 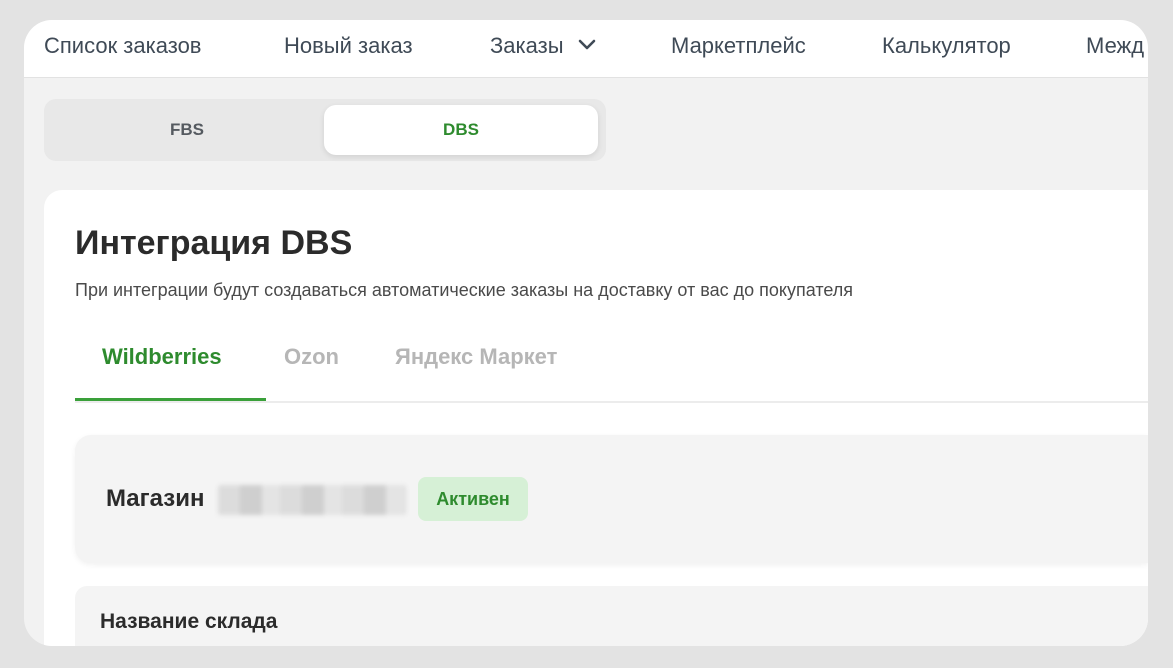 What do you see at coordinates (611, 371) in the screenshot?
I see `marketplace-tabs: Wildberries Ozon Яндекс Маркет` at bounding box center [611, 371].